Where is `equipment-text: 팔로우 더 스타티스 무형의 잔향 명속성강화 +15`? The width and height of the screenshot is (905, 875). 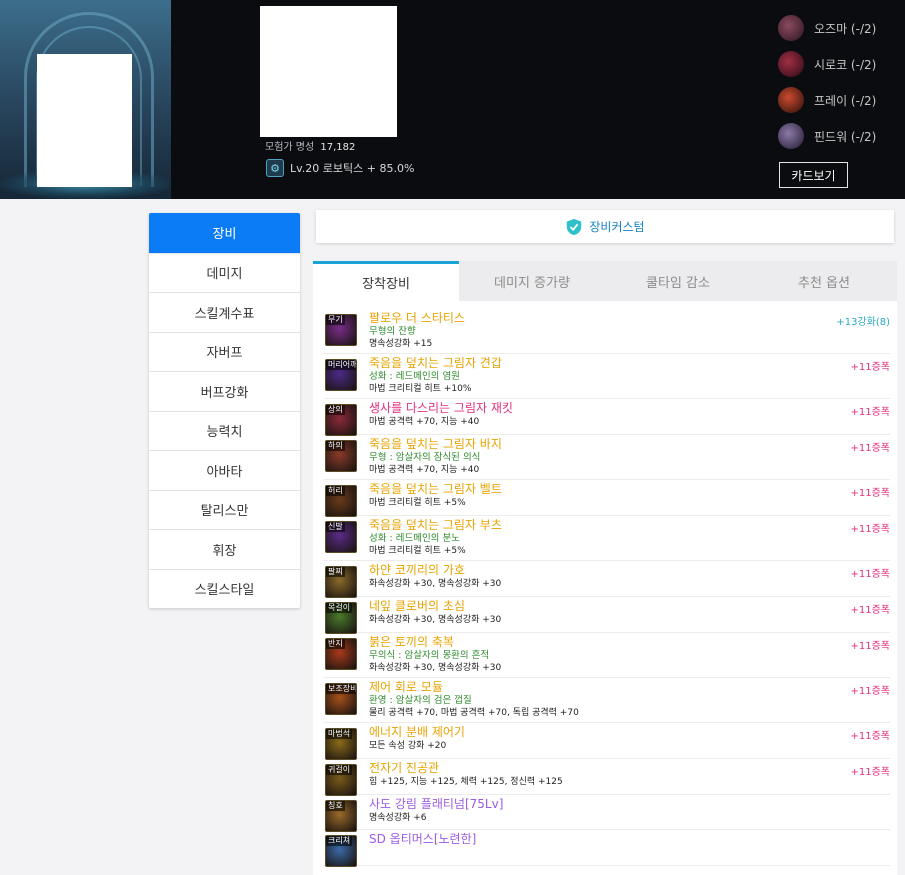
equipment-text: 팔로우 더 스타티스 무형의 잔향 명속성강화 +15 is located at coordinates (417, 330).